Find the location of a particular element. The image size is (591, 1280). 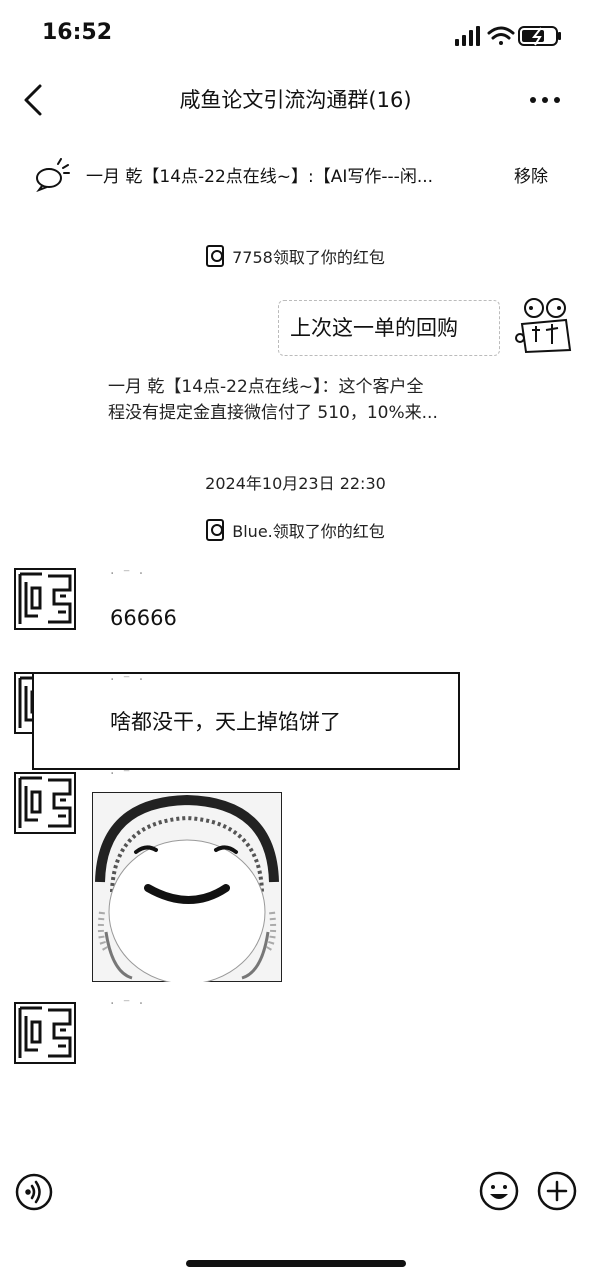

system-message-text: Blue.领取了你的红包 is located at coordinates (308, 531).